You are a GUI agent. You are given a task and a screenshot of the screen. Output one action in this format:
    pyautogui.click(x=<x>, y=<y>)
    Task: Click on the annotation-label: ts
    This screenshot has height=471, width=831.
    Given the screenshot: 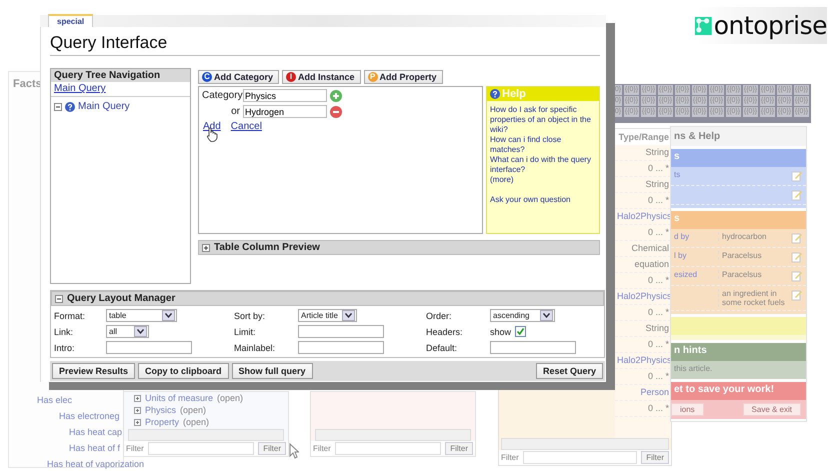 What is the action you would take?
    pyautogui.click(x=678, y=174)
    